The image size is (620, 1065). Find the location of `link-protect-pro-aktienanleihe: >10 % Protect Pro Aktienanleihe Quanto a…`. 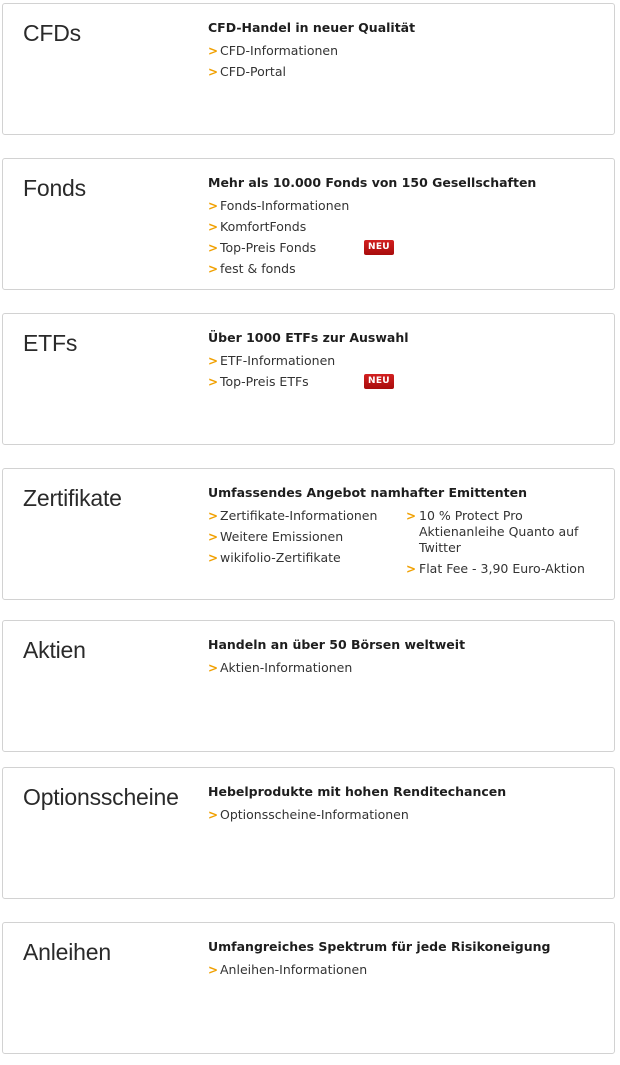

link-protect-pro-aktienanleihe: >10 % Protect Pro Aktienanleihe Quanto a… is located at coordinates (506, 532).